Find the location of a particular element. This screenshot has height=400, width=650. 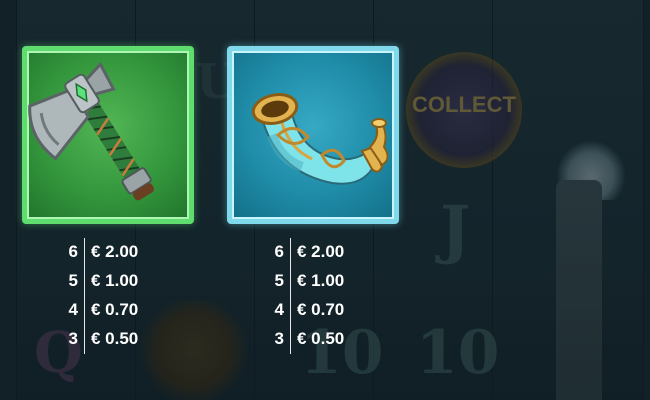

horn-symbol-tile is located at coordinates (313, 135).